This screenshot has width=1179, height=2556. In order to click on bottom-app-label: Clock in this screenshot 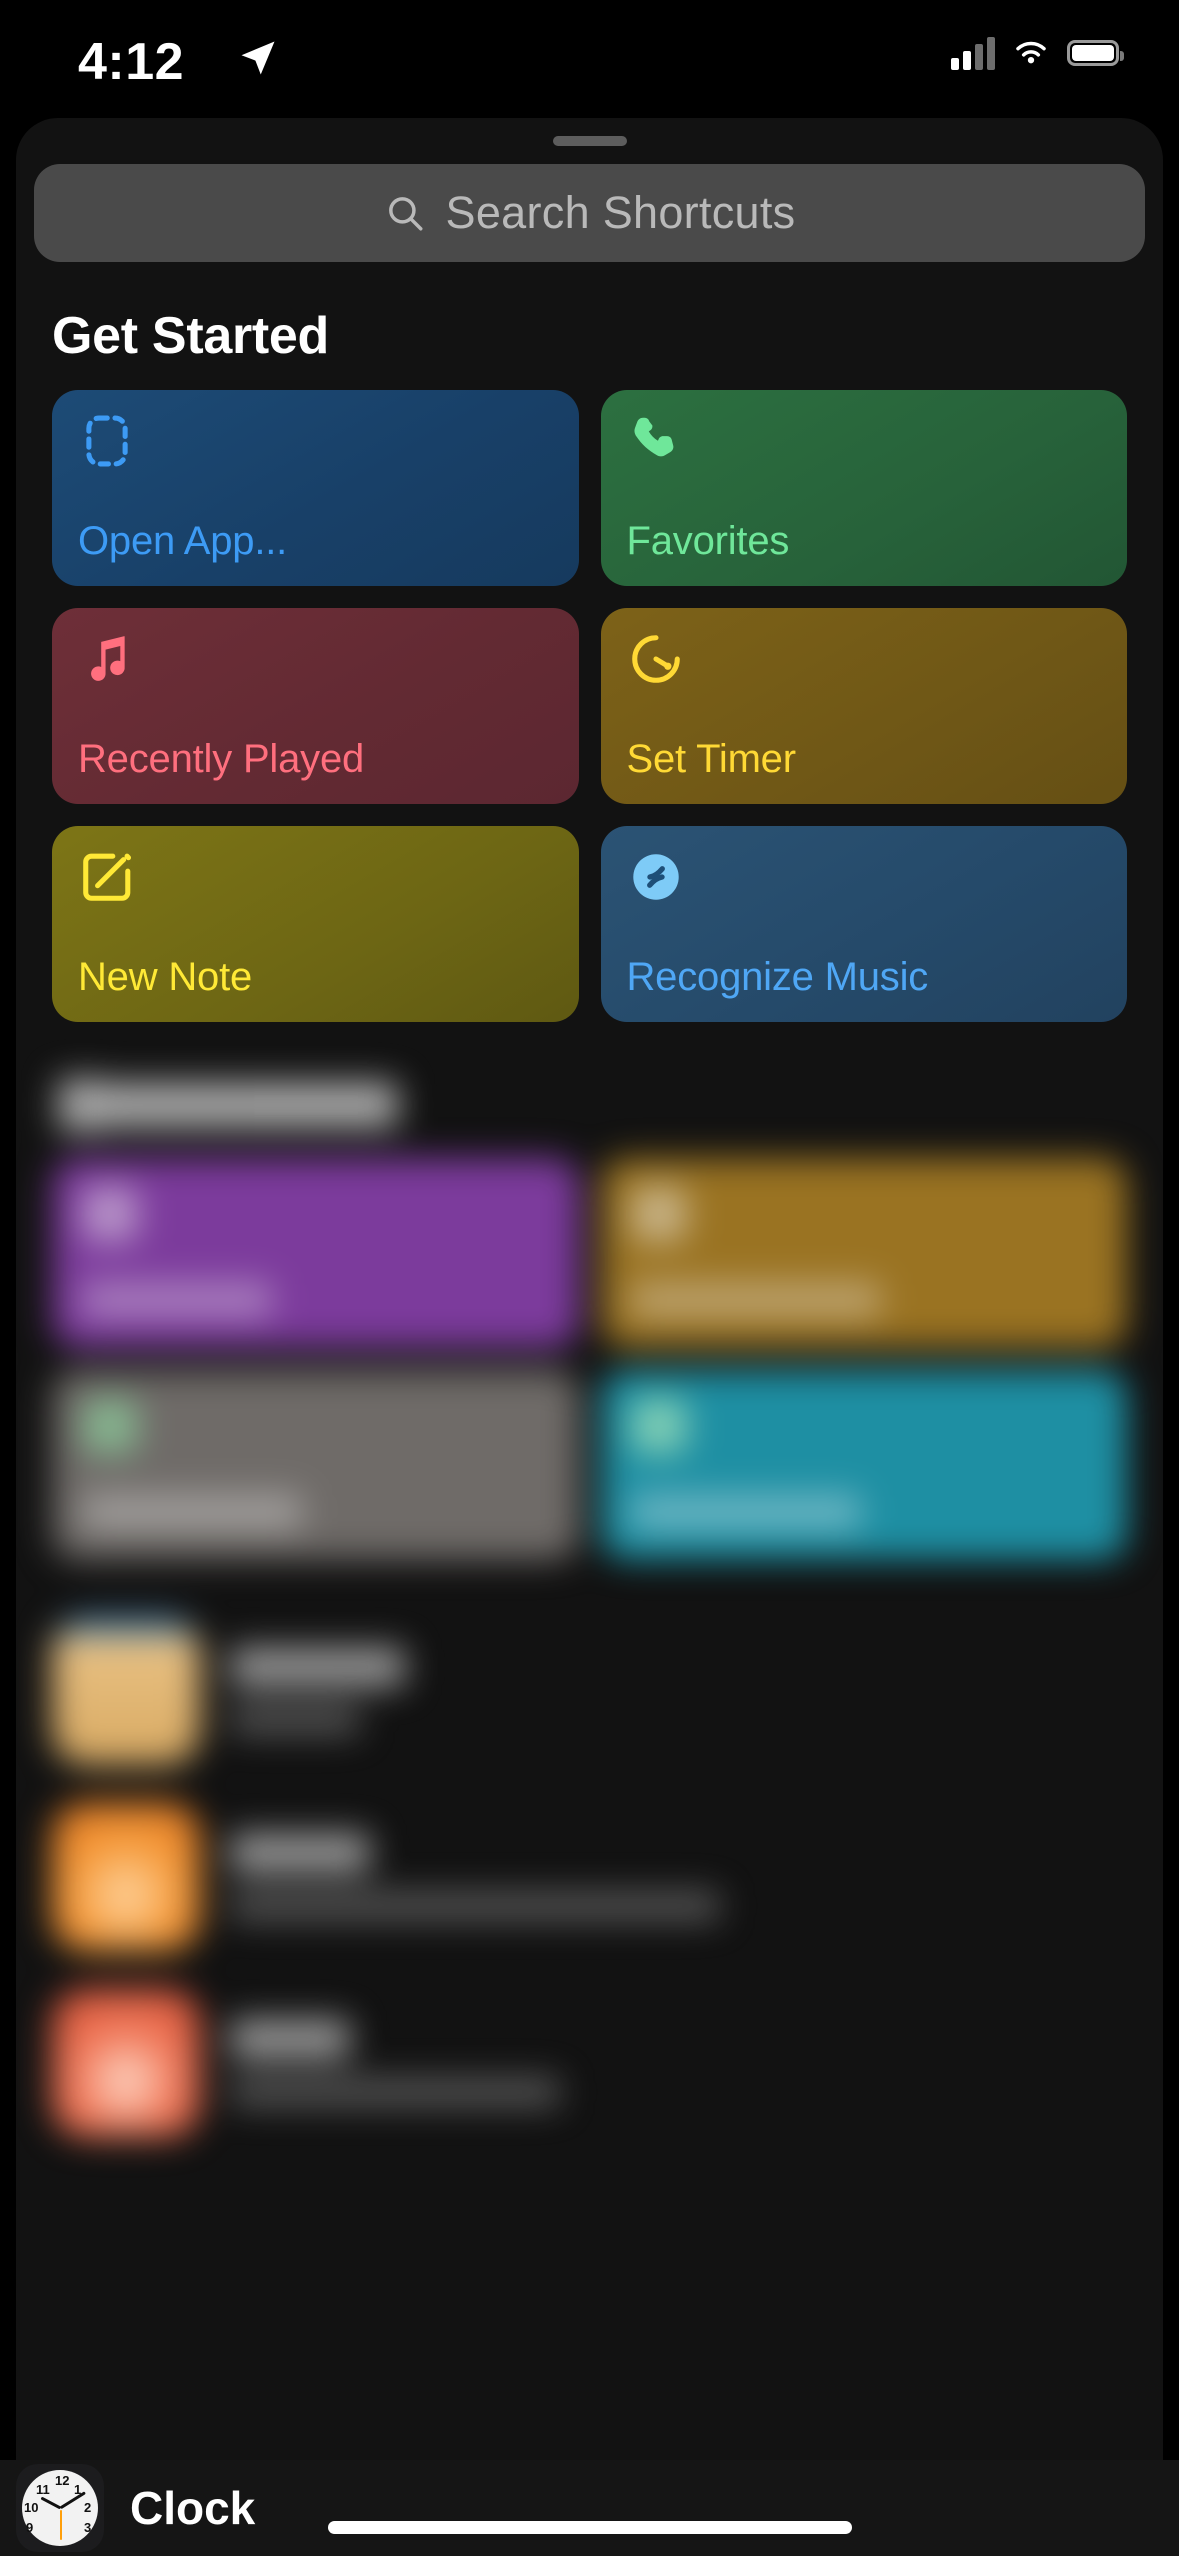, I will do `click(193, 2508)`.